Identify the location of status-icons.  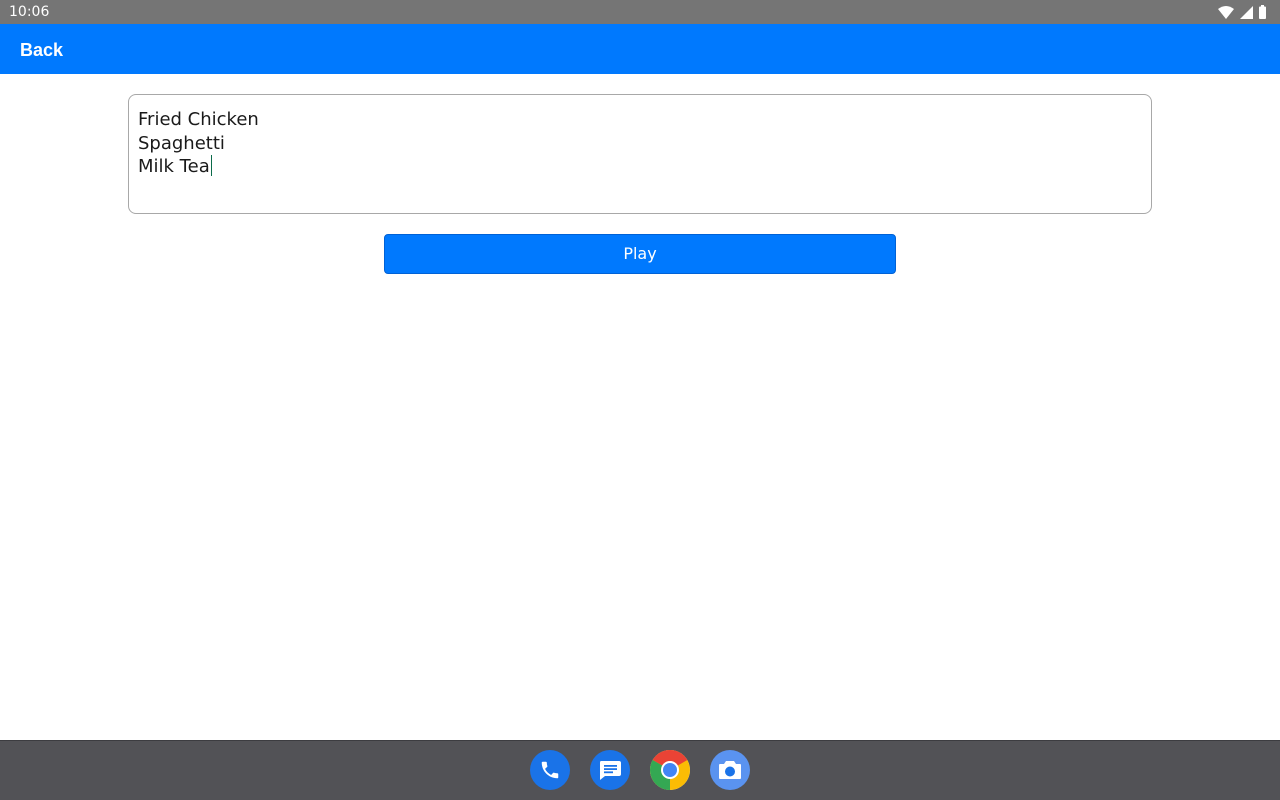
(1242, 12).